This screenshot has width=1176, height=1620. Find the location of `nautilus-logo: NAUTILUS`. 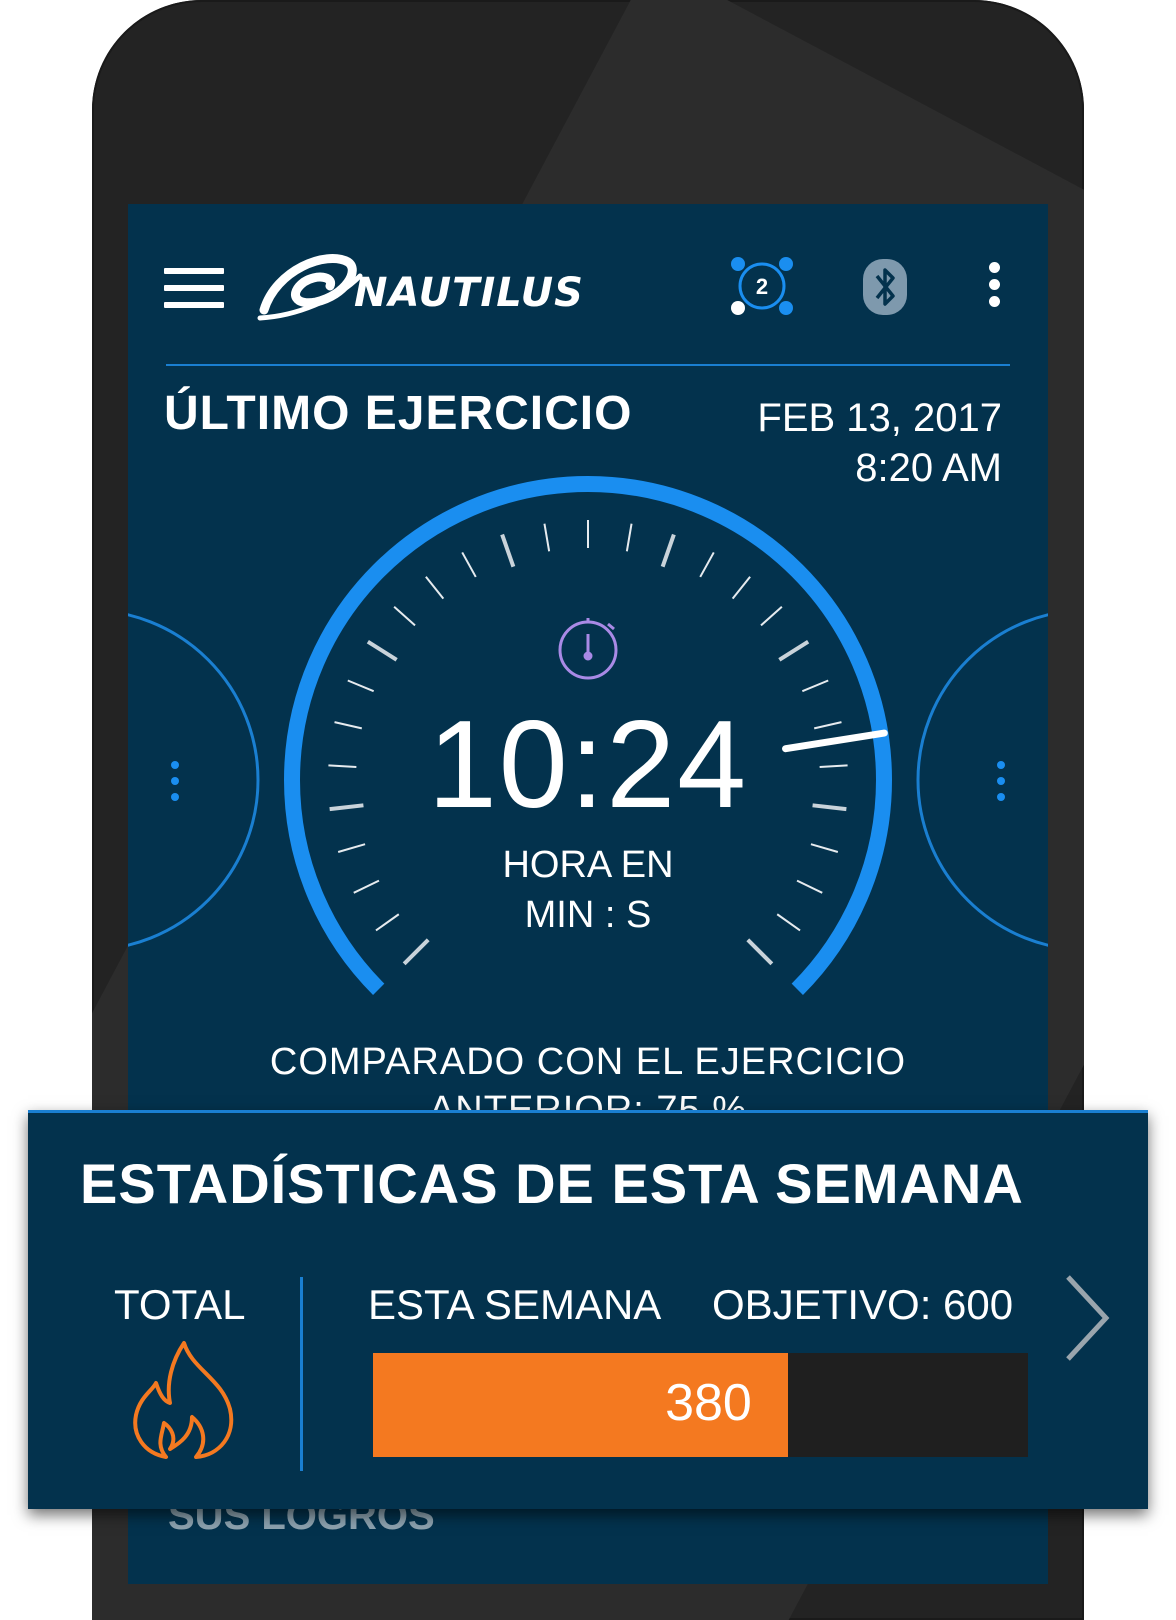

nautilus-logo: NAUTILUS is located at coordinates (436, 285).